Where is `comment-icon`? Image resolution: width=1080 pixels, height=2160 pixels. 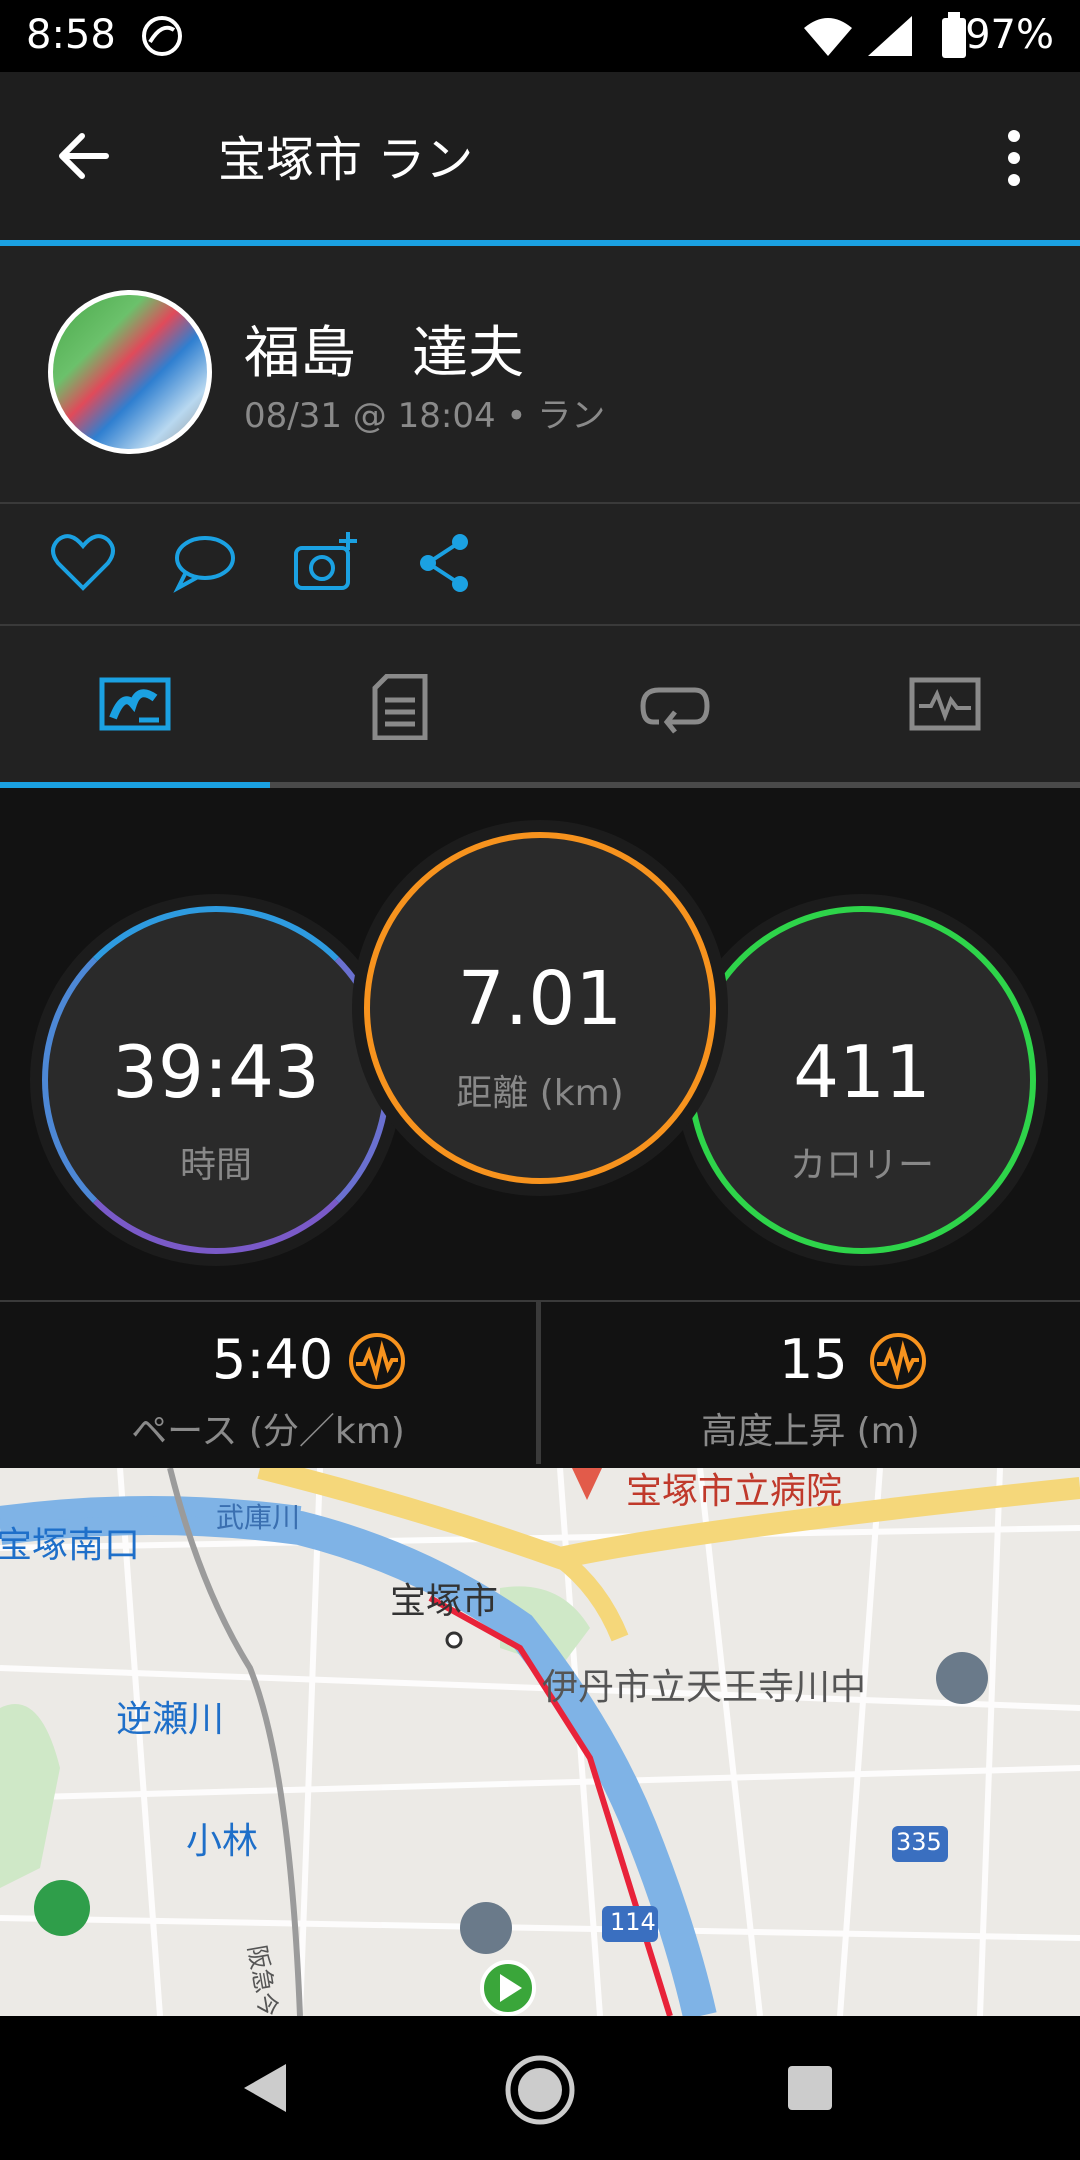
comment-icon is located at coordinates (203, 563).